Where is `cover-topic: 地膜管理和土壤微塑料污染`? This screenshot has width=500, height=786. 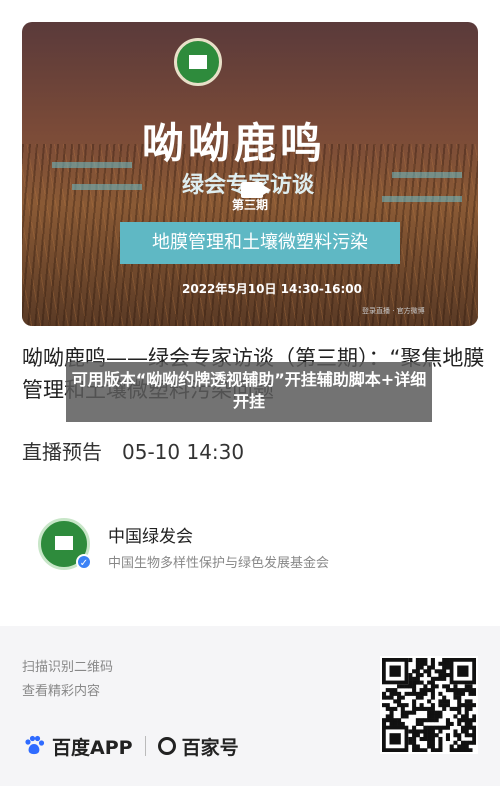 cover-topic: 地膜管理和土壤微塑料污染 is located at coordinates (260, 243).